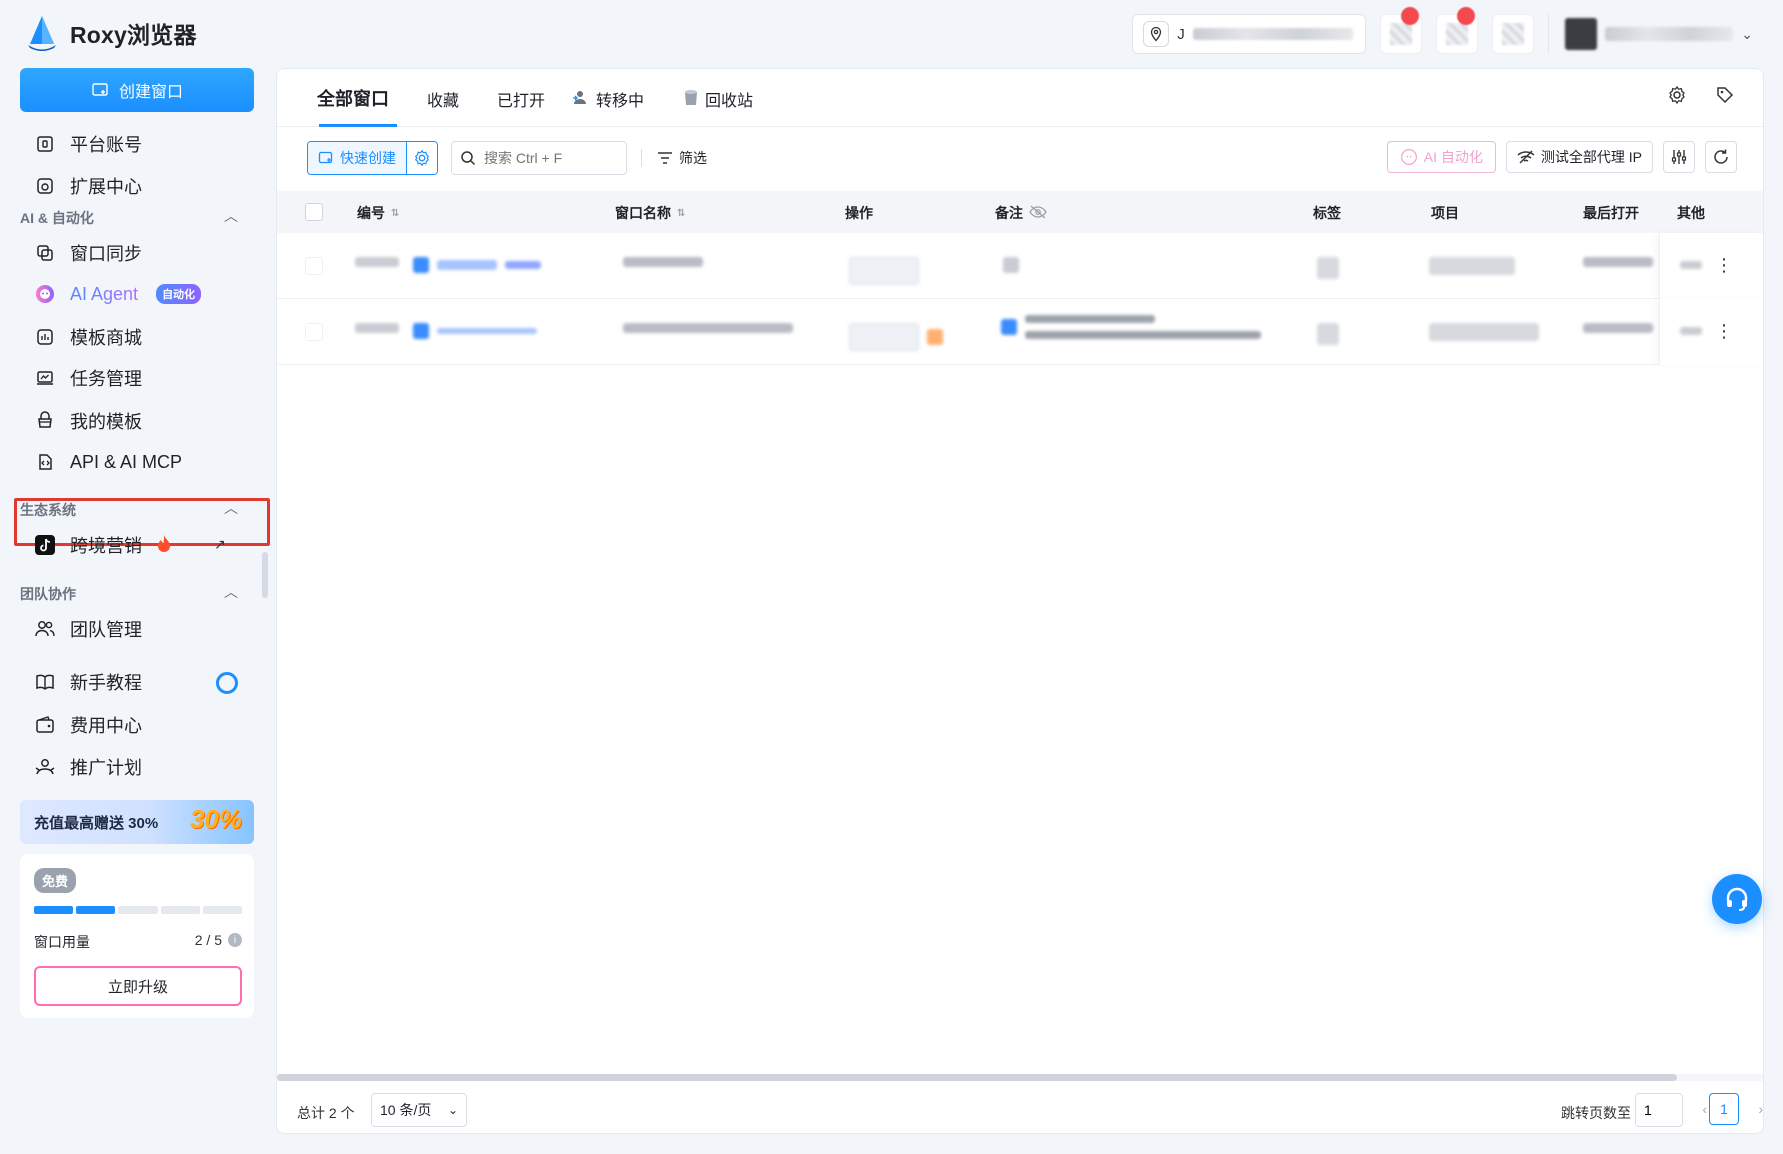 This screenshot has height=1154, width=1783. What do you see at coordinates (977, 1077) in the screenshot?
I see `horizontal-scrollbar` at bounding box center [977, 1077].